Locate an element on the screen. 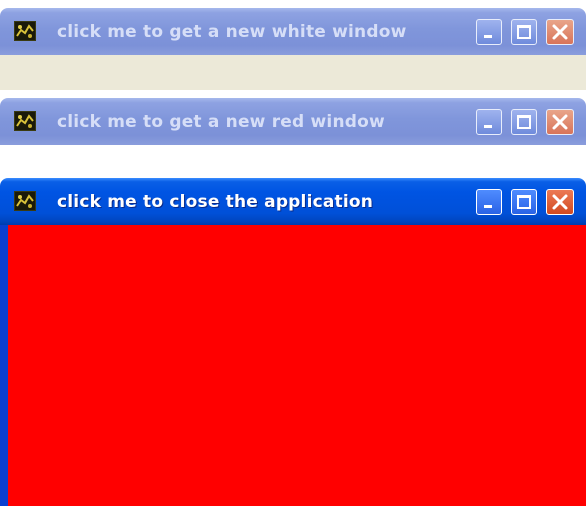 The width and height of the screenshot is (586, 506). window-title: click me to get a new red window is located at coordinates (221, 122).